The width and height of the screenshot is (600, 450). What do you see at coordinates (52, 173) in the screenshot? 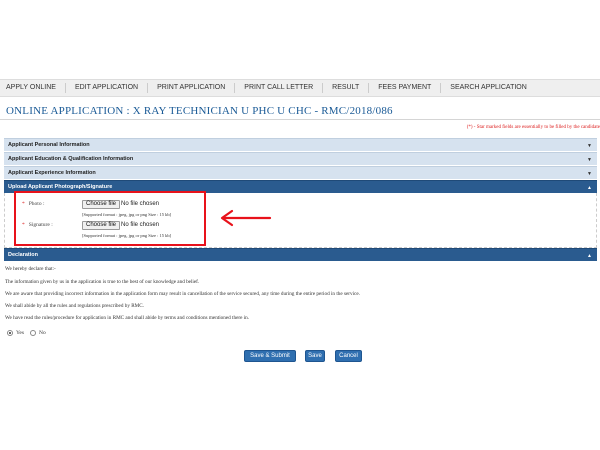
I see `section-experience-info-label: Applicant Experience Information` at bounding box center [52, 173].